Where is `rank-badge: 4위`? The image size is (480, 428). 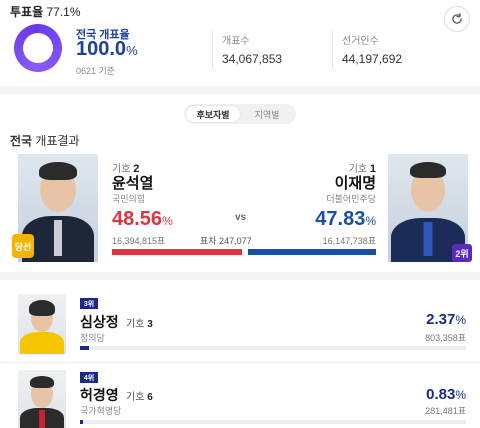
rank-badge: 4위 is located at coordinates (89, 377).